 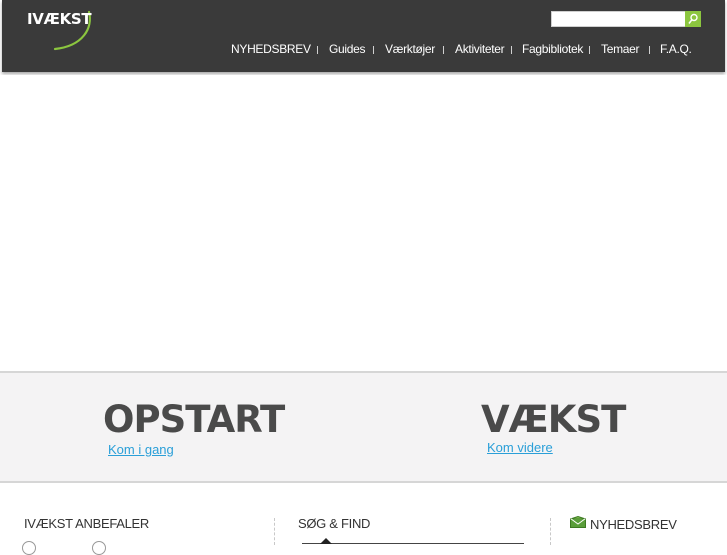 What do you see at coordinates (347, 49) in the screenshot?
I see `nav-item-guides: Guides` at bounding box center [347, 49].